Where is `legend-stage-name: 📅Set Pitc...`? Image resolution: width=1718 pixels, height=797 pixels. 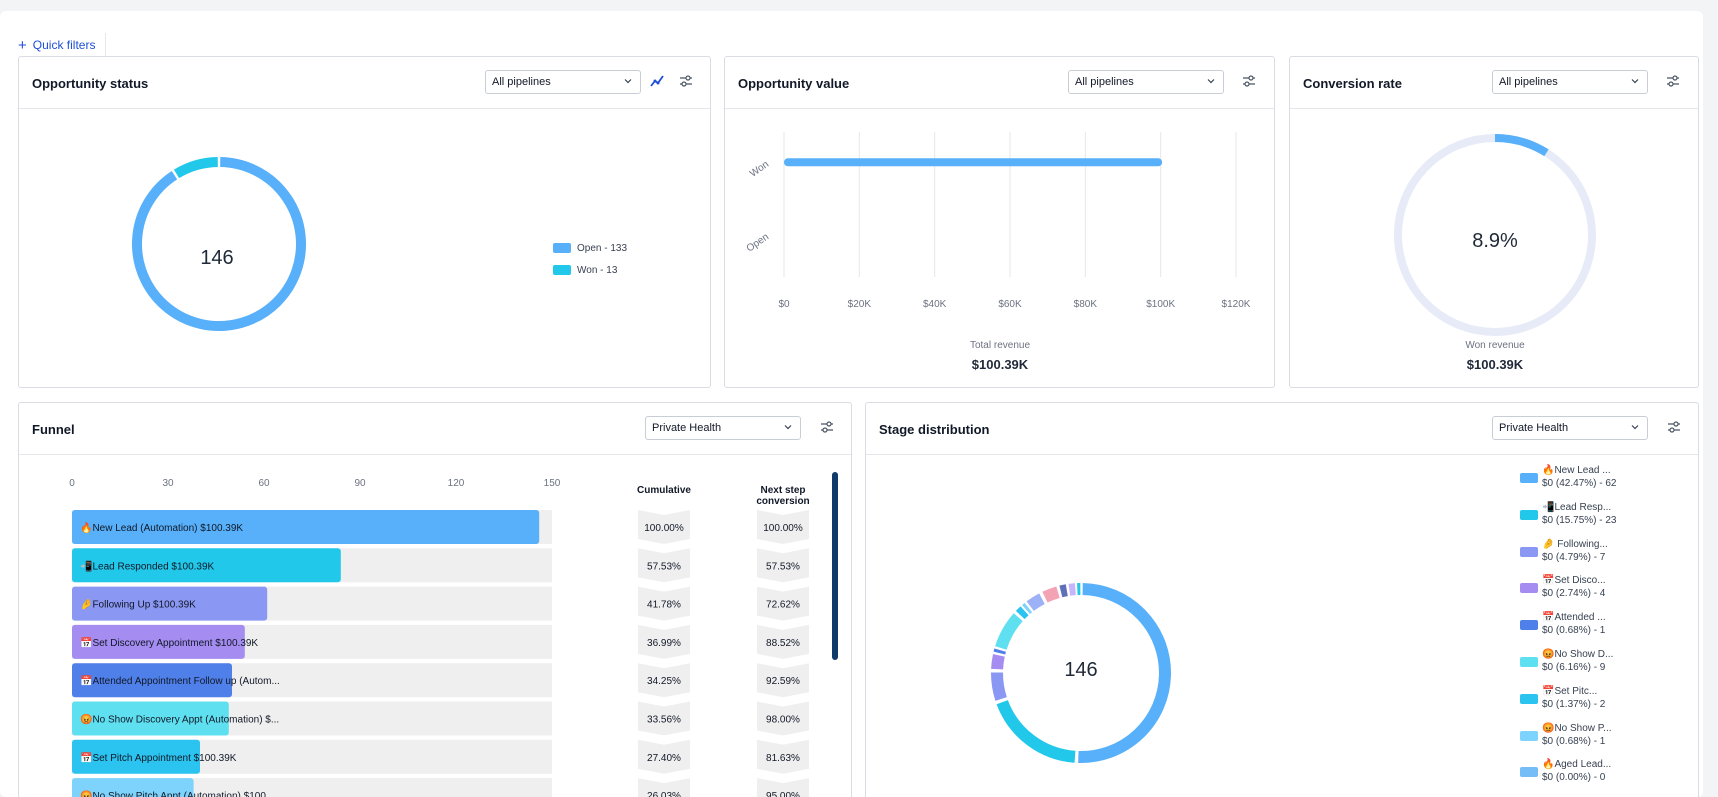 legend-stage-name: 📅Set Pitc... is located at coordinates (1570, 691).